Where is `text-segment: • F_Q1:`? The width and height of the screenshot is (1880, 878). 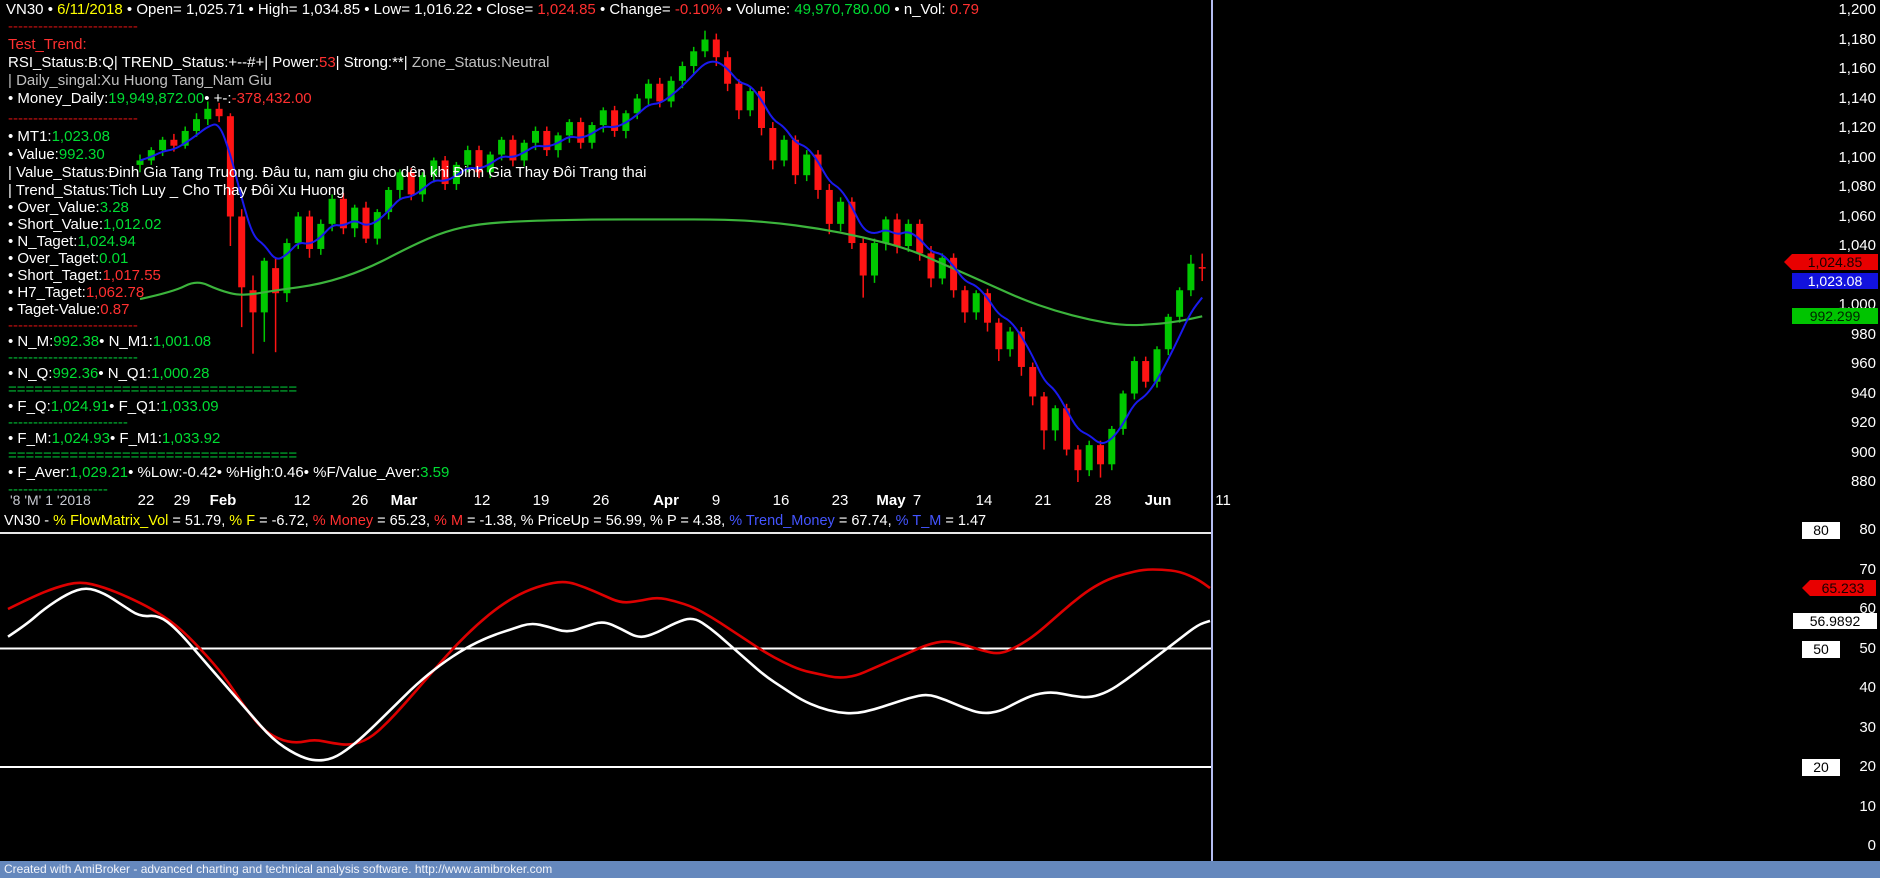 text-segment: • F_Q1: is located at coordinates (135, 406).